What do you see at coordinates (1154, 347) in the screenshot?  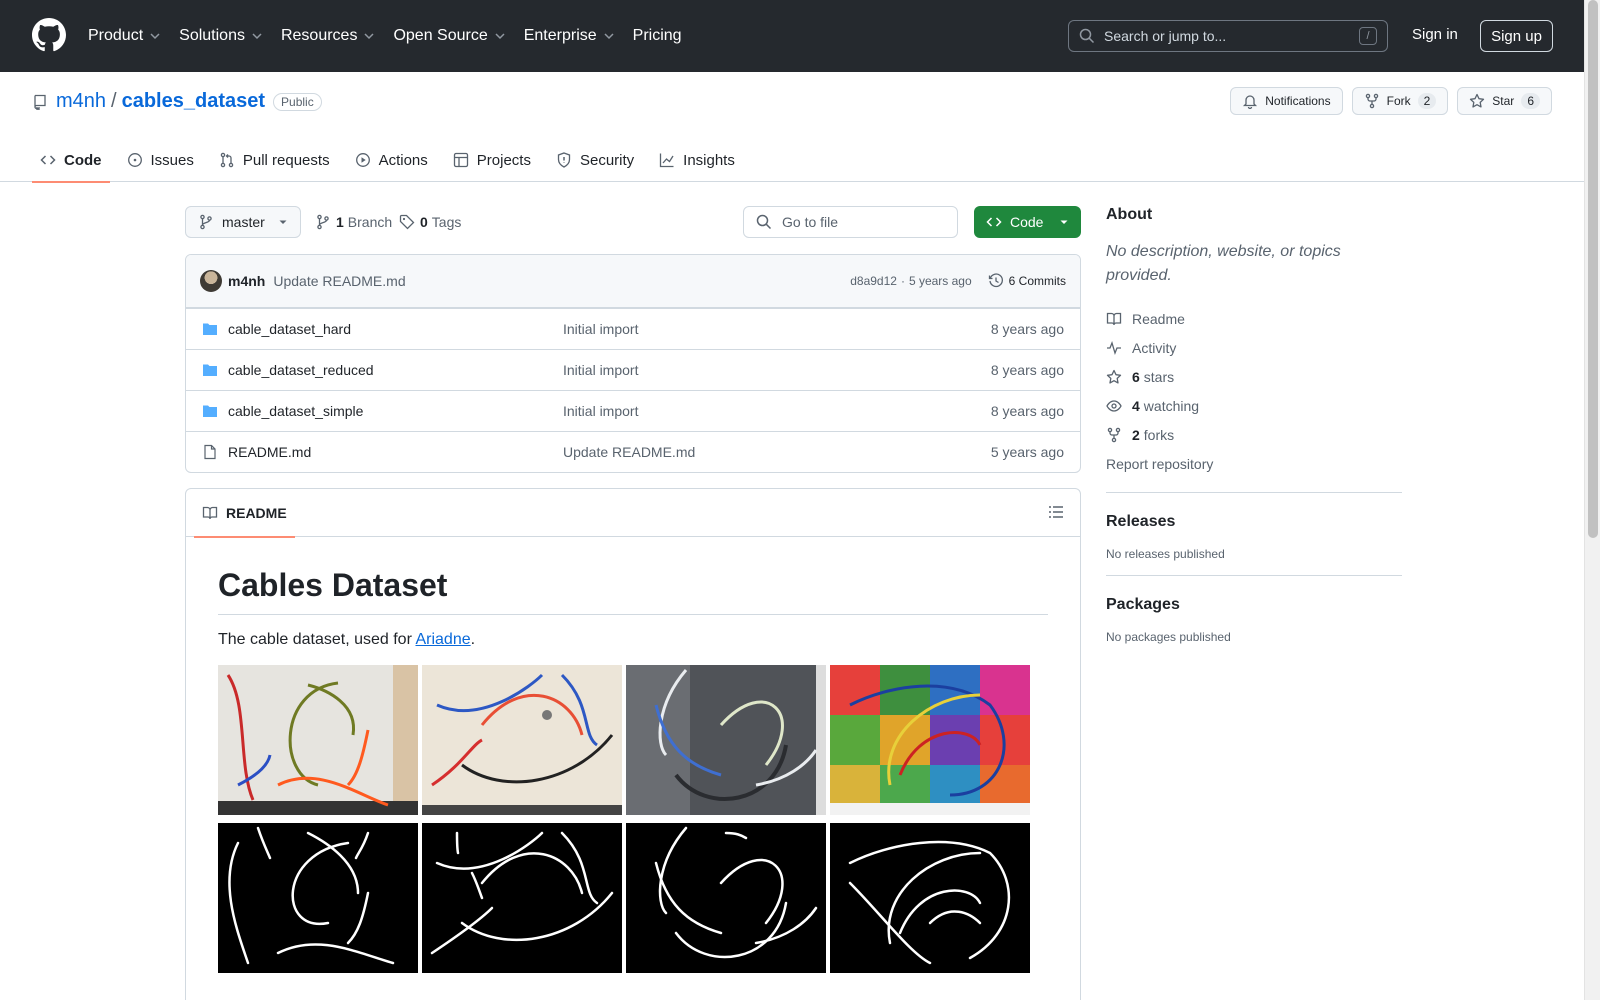 I see `sidebar-link-label: Activity` at bounding box center [1154, 347].